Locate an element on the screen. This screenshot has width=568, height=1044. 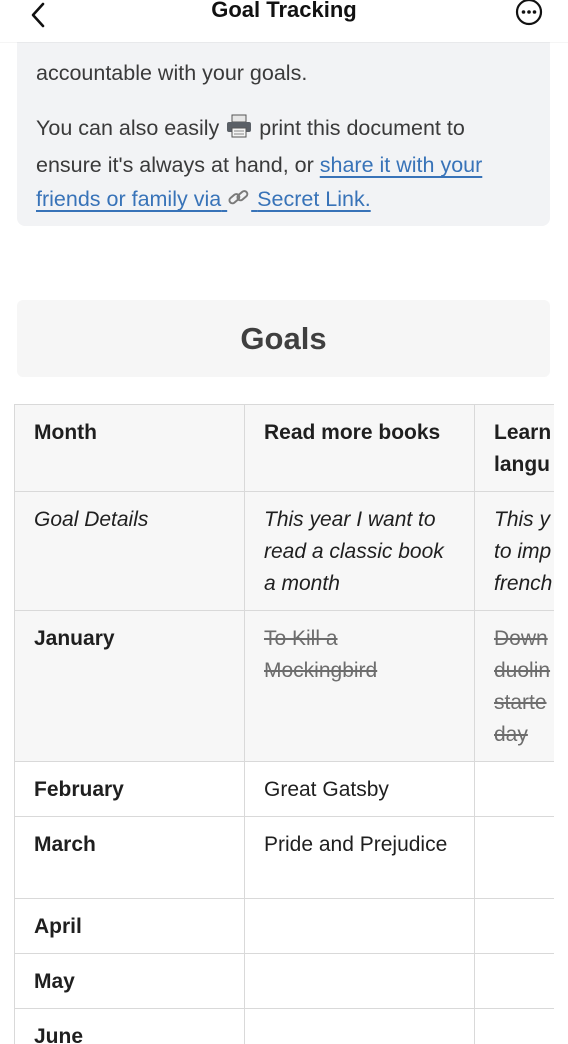
month-may: May is located at coordinates (130, 981).